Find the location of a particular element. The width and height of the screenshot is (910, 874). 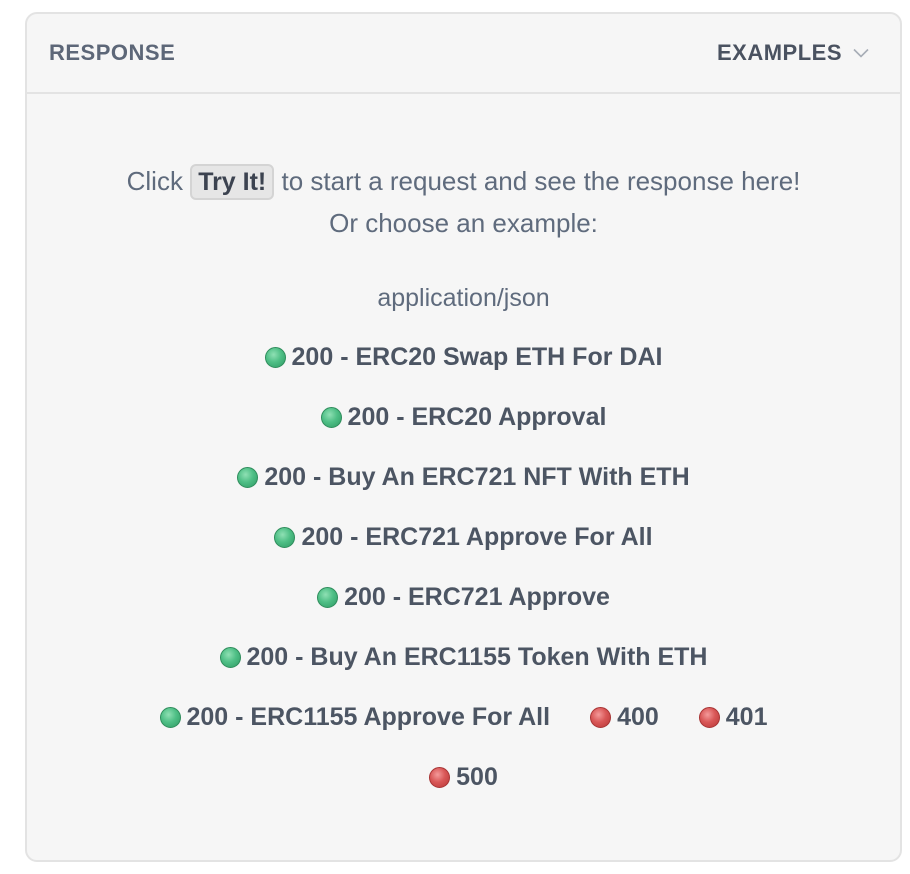

example-label: 401 is located at coordinates (746, 716).